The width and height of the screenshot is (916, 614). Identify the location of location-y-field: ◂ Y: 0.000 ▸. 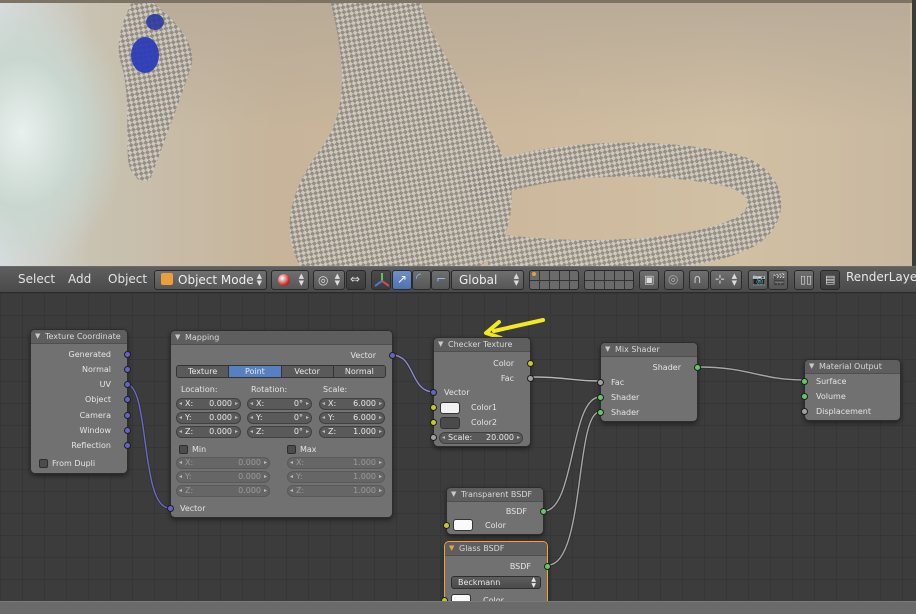
(208, 418).